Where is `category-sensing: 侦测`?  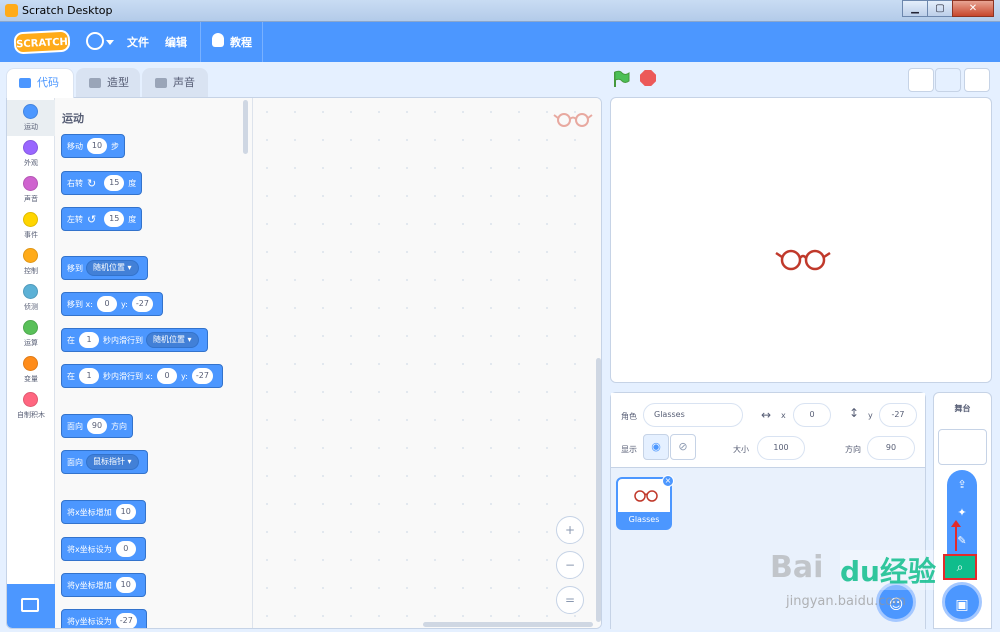 category-sensing: 侦测 is located at coordinates (31, 298).